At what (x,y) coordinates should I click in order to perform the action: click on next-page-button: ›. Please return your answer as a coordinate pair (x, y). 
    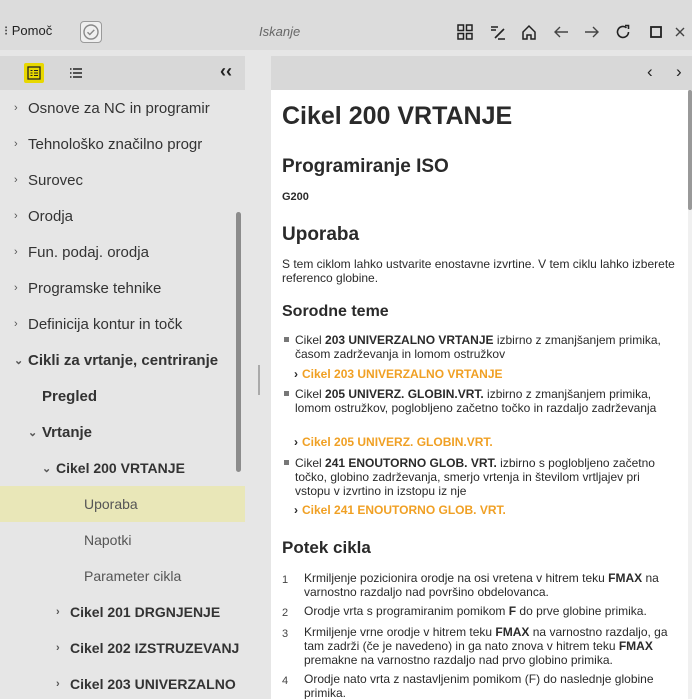
    Looking at the image, I should click on (679, 72).